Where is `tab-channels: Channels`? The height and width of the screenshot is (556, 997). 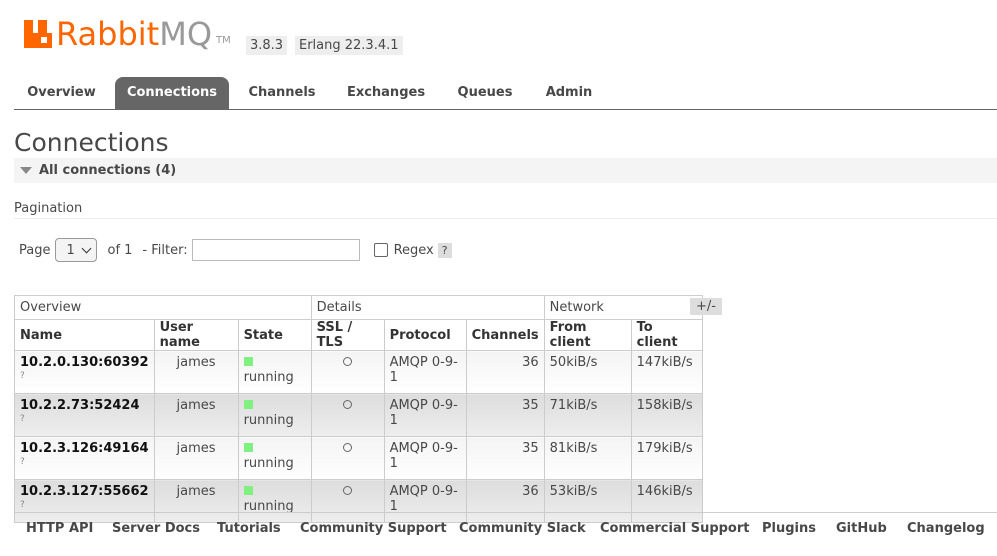
tab-channels: Channels is located at coordinates (282, 93).